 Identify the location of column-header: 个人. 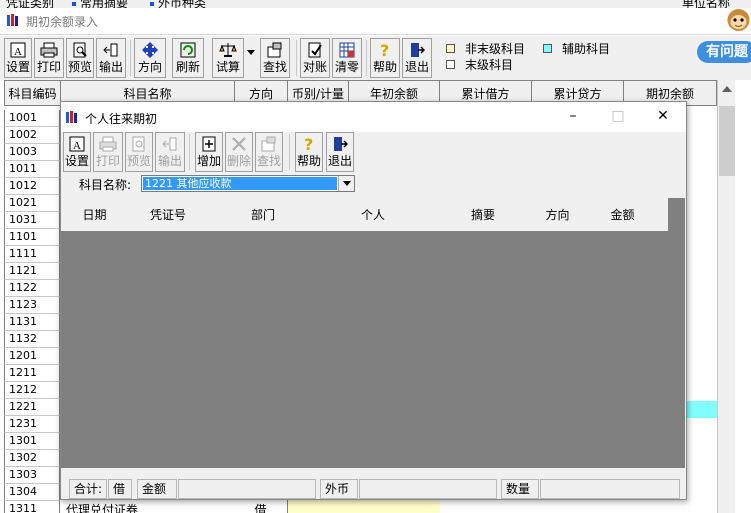
(373, 215).